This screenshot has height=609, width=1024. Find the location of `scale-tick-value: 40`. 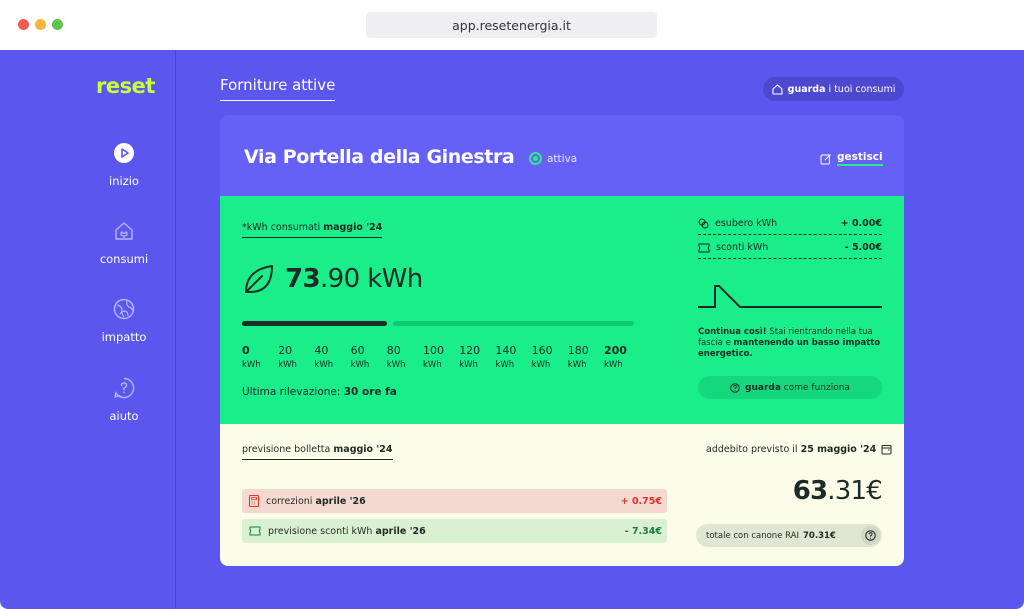

scale-tick-value: 40 is located at coordinates (321, 350).